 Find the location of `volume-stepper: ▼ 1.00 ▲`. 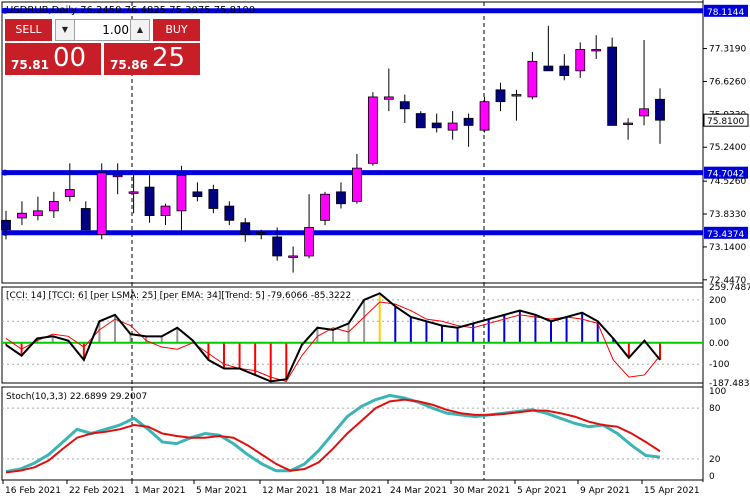

volume-stepper: ▼ 1.00 ▲ is located at coordinates (102, 30).